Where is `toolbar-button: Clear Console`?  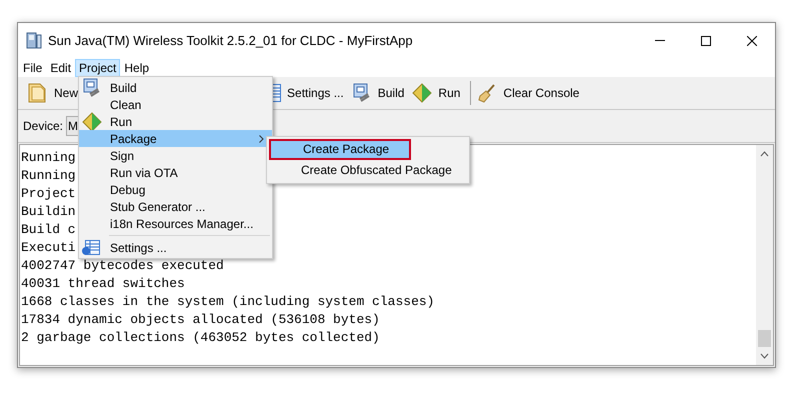
toolbar-button: Clear Console is located at coordinates (528, 93).